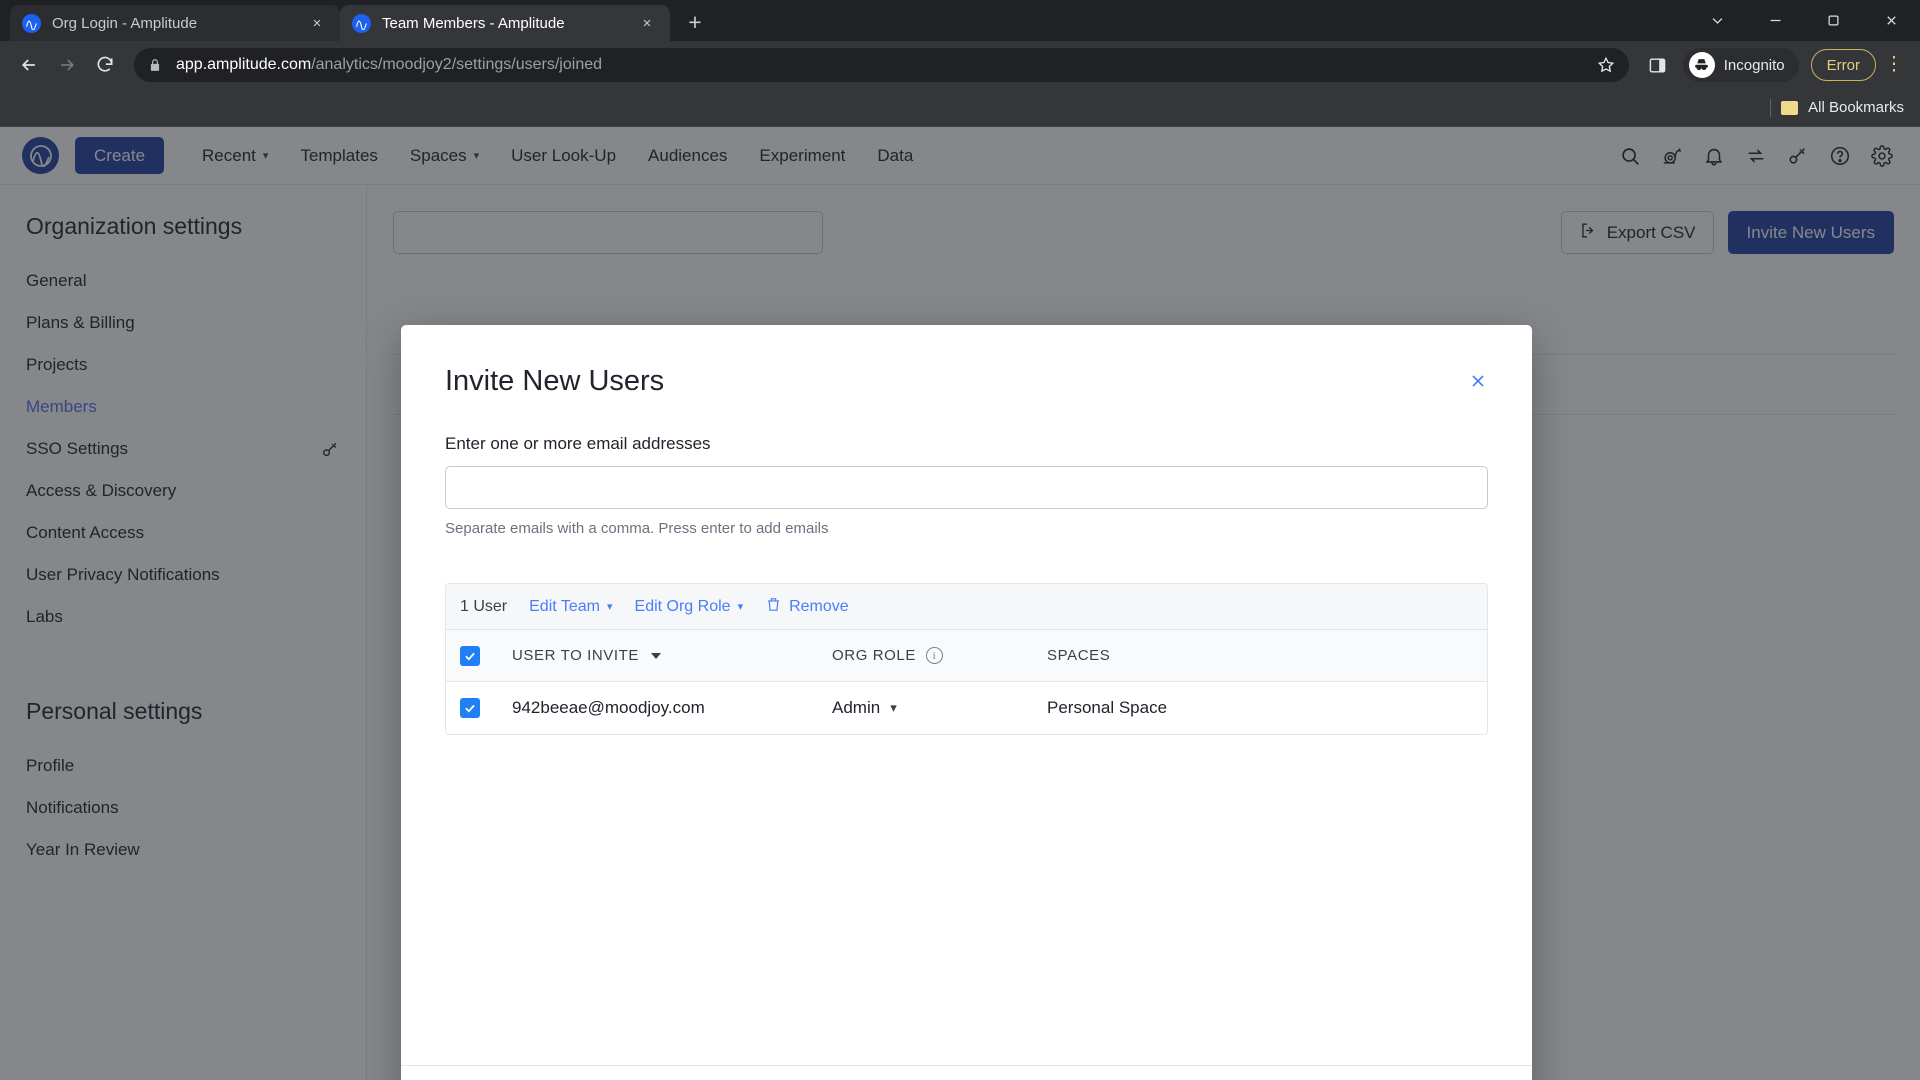 This screenshot has width=1920, height=1080. I want to click on edit-team-label: Edit Team, so click(564, 606).